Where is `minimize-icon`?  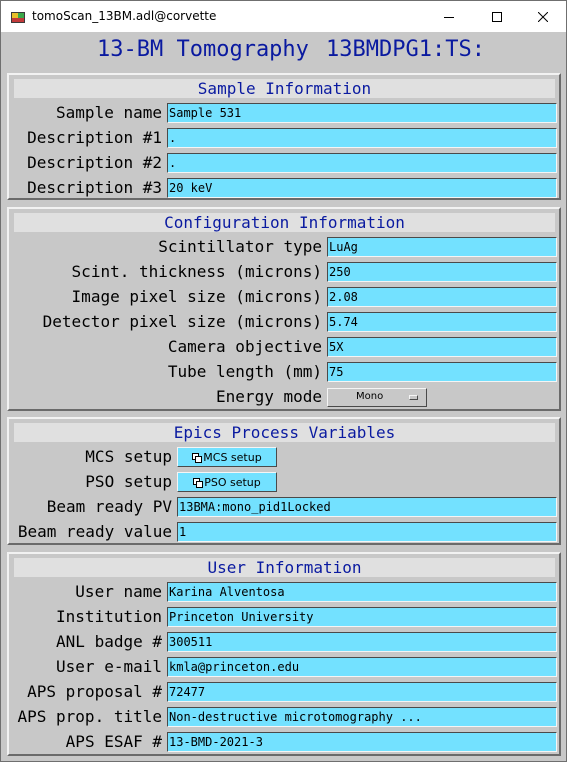 minimize-icon is located at coordinates (449, 17).